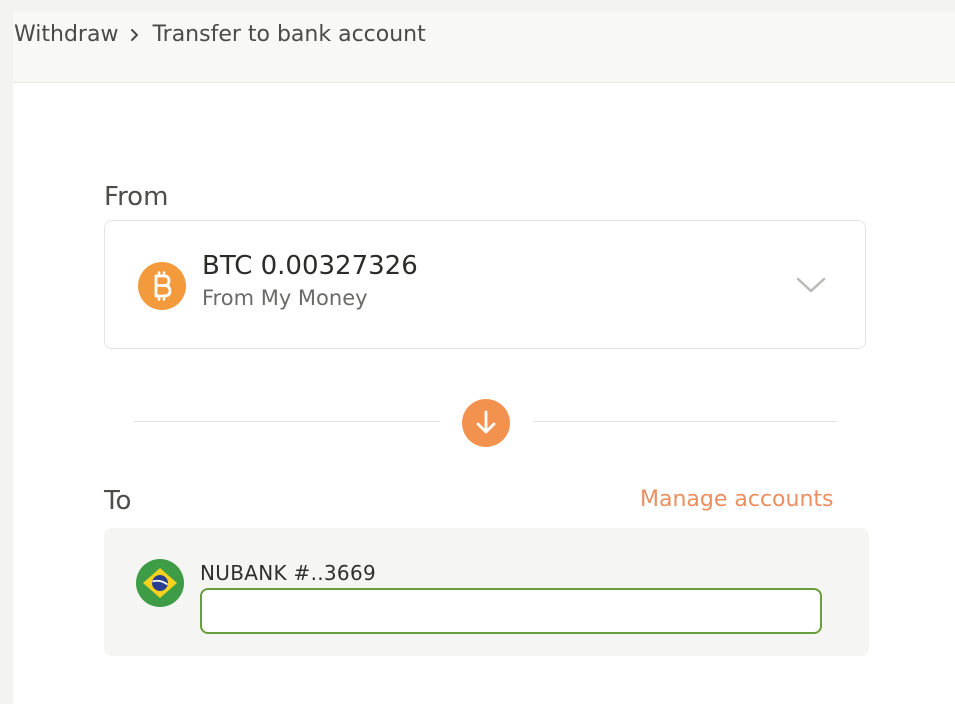 Image resolution: width=955 pixels, height=704 pixels. What do you see at coordinates (477, 6) in the screenshot?
I see `window-top-edge` at bounding box center [477, 6].